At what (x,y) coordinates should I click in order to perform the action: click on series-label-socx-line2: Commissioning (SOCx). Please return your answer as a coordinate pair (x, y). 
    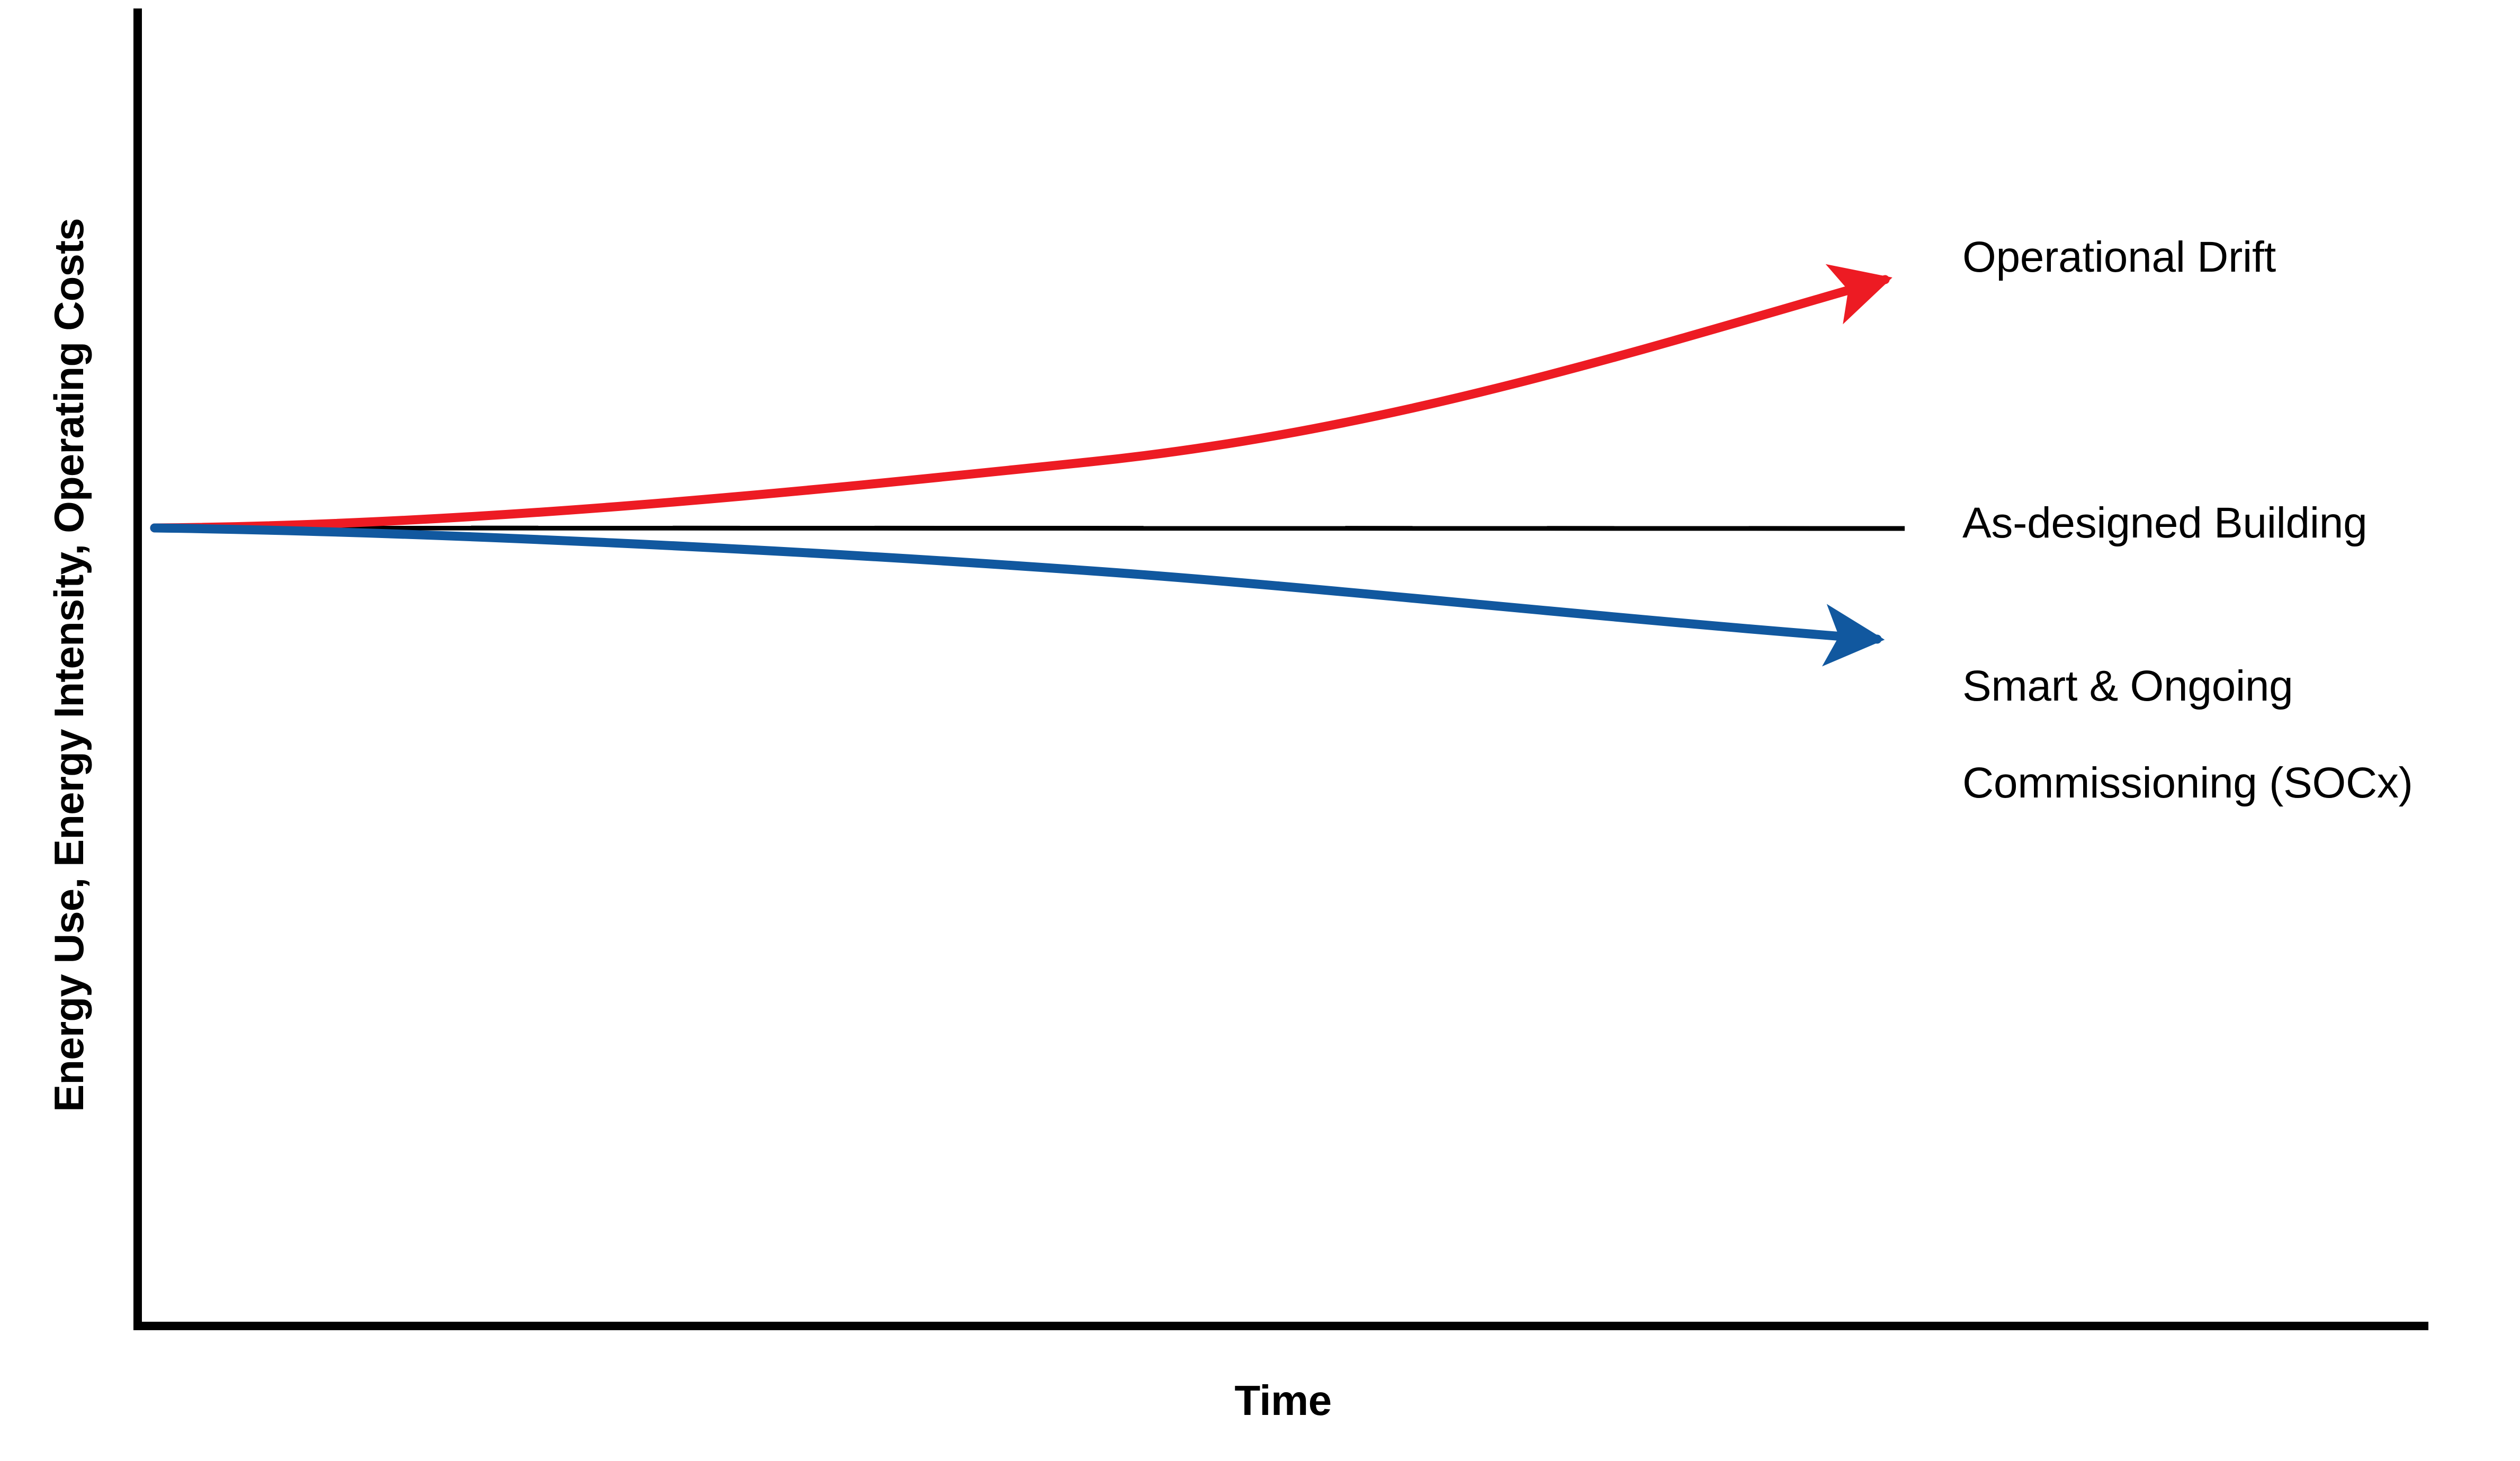
    Looking at the image, I should click on (2187, 783).